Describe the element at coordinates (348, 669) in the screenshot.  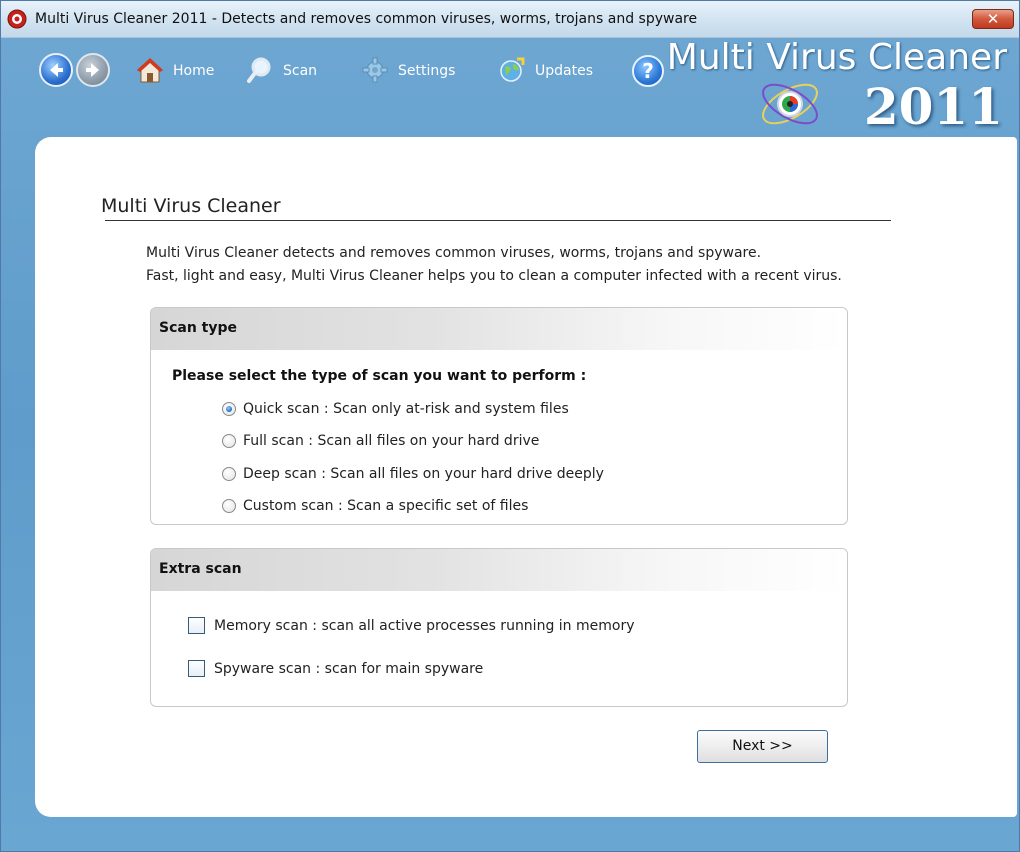
I see `checkbox-label: Spyware scan : scan for main spyware` at that location.